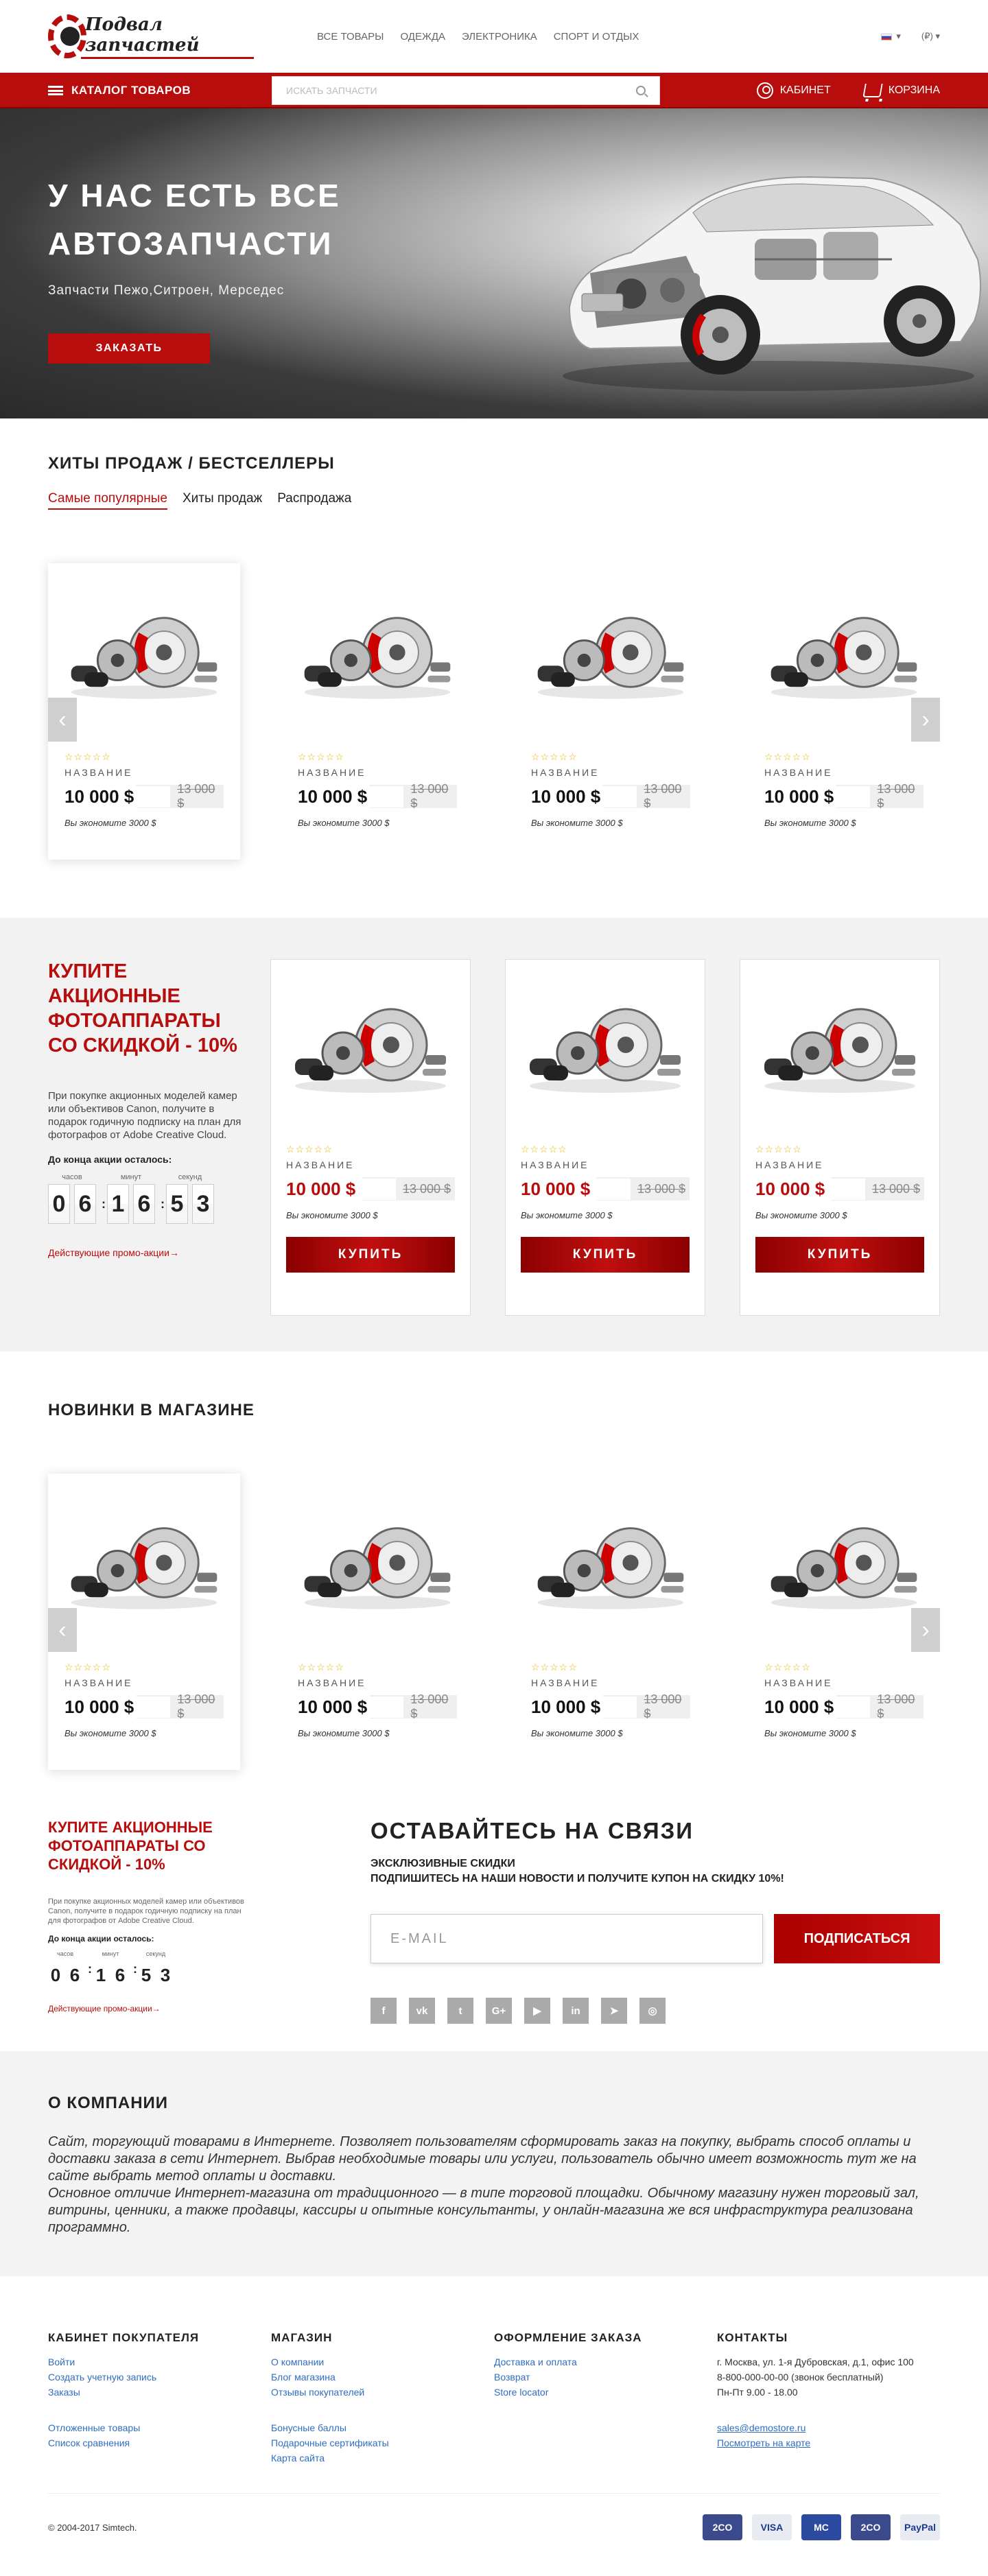 The image size is (988, 2576). Describe the element at coordinates (793, 90) in the screenshot. I see `cabinet-button: Кабинет` at that location.